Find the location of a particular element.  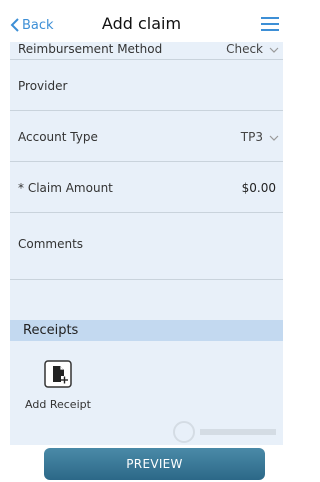

watermark-logo-icon is located at coordinates (224, 432).